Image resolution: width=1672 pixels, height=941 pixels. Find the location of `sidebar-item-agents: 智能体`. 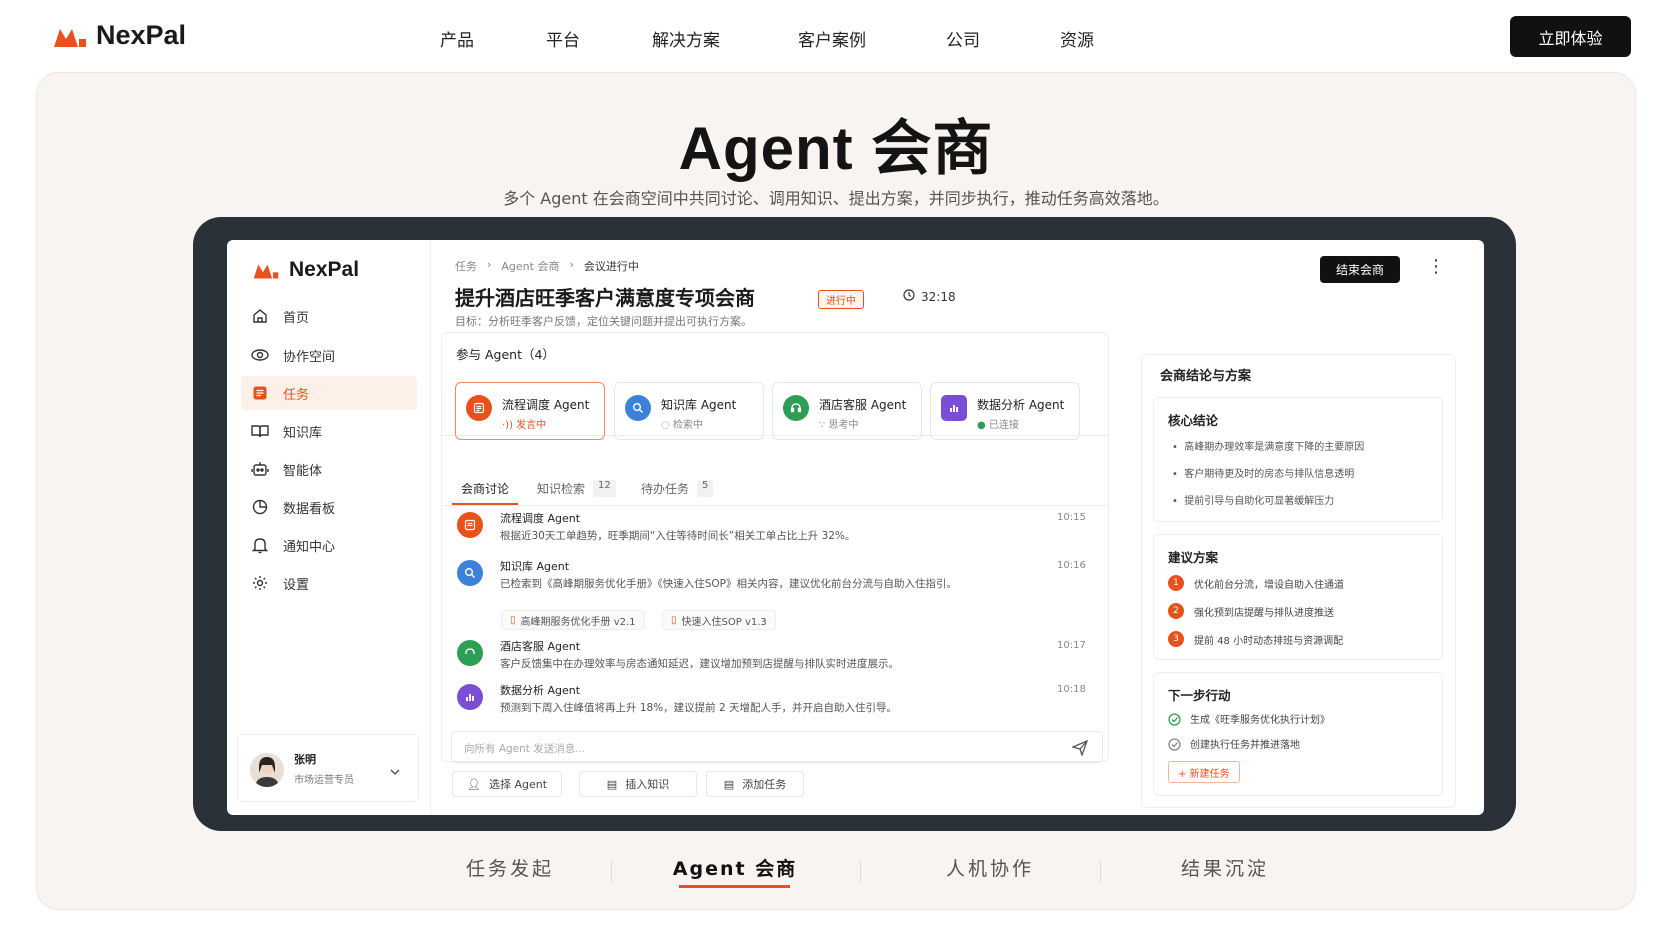

sidebar-item-agents: 智能体 is located at coordinates (329, 469).